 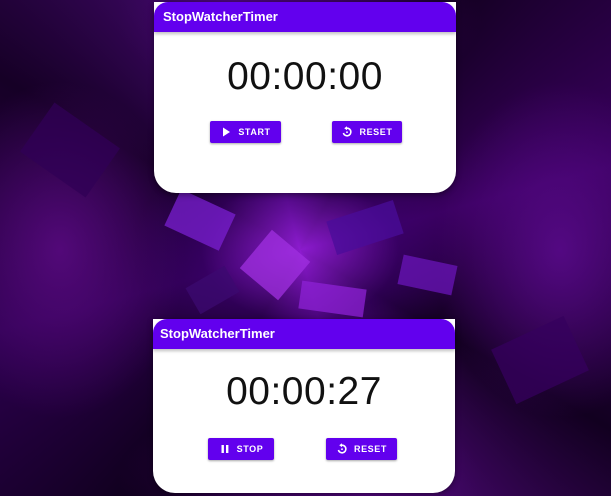 I want to click on start-button-label: START, so click(x=254, y=132).